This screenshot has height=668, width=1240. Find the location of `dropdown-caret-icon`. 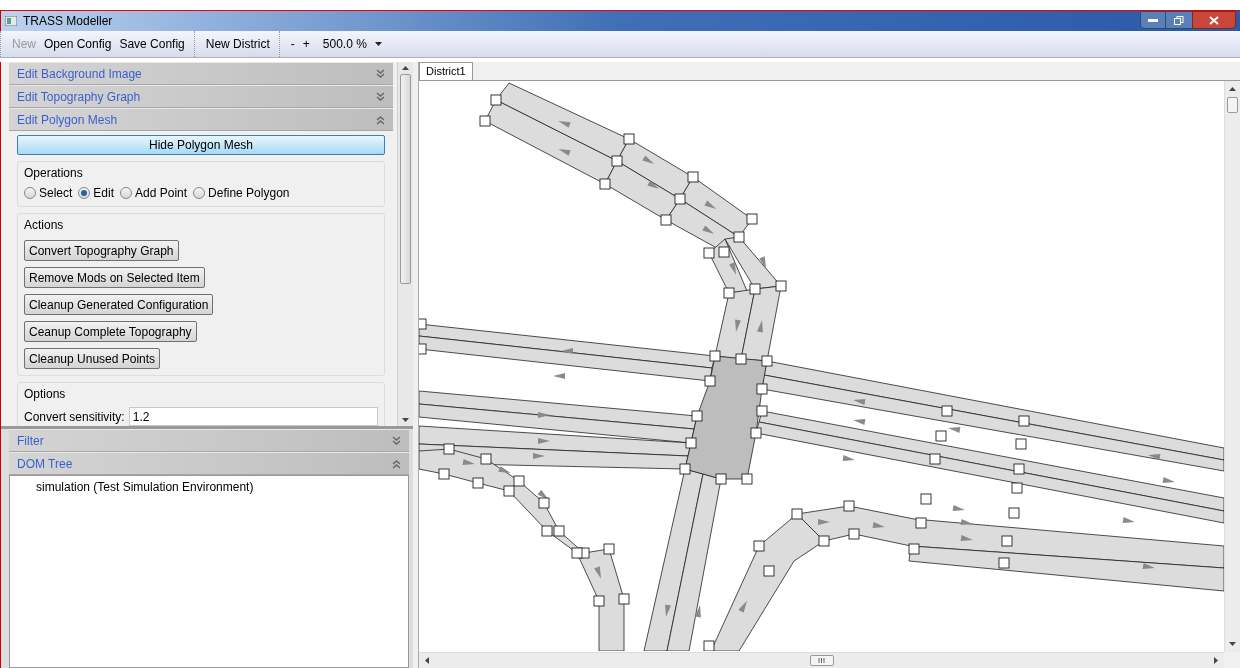

dropdown-caret-icon is located at coordinates (378, 44).